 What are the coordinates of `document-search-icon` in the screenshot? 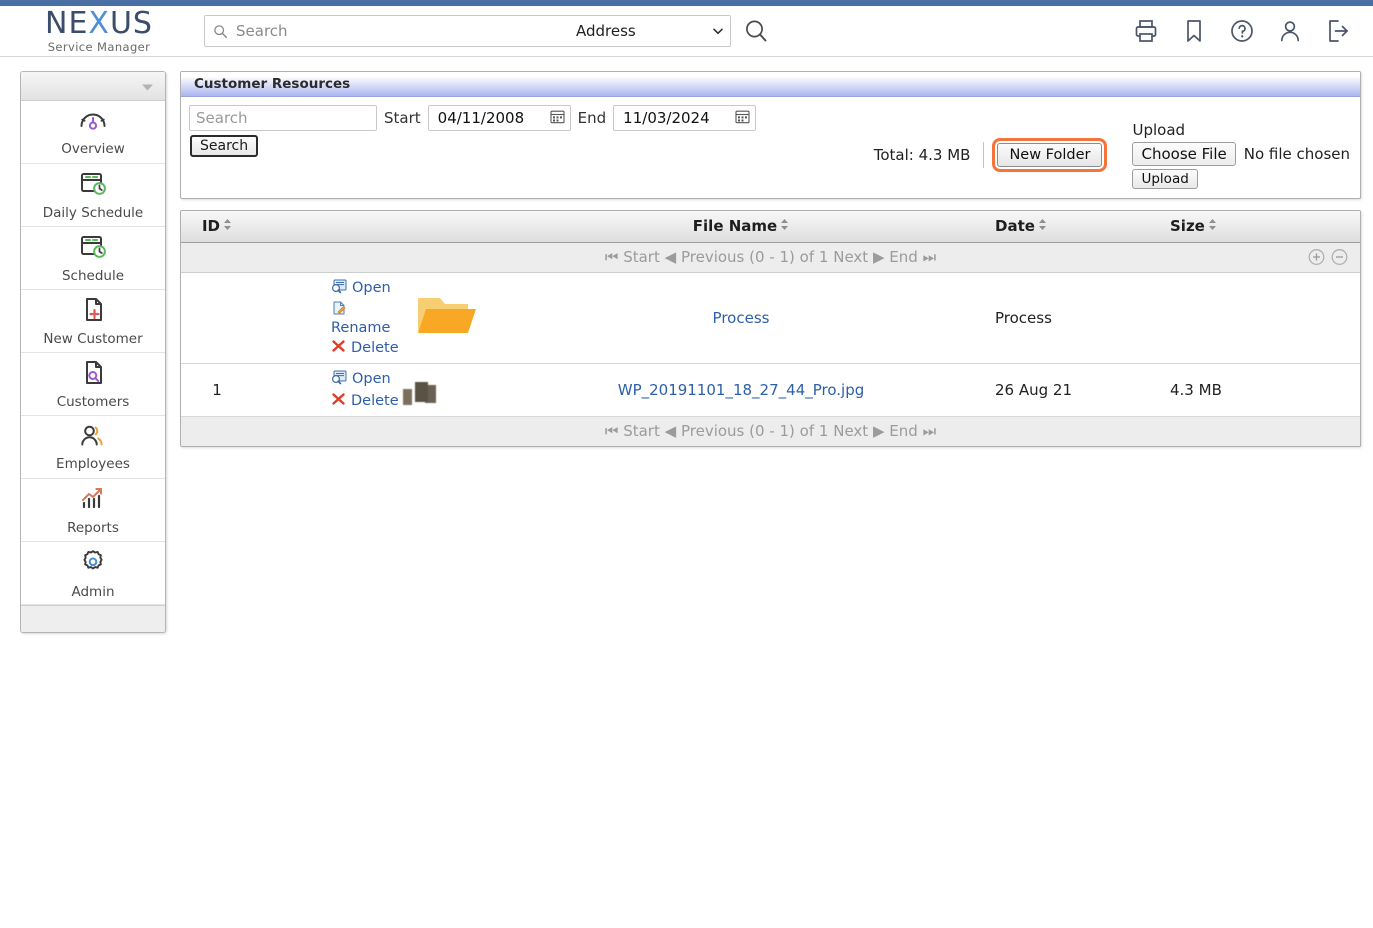 It's located at (93, 375).